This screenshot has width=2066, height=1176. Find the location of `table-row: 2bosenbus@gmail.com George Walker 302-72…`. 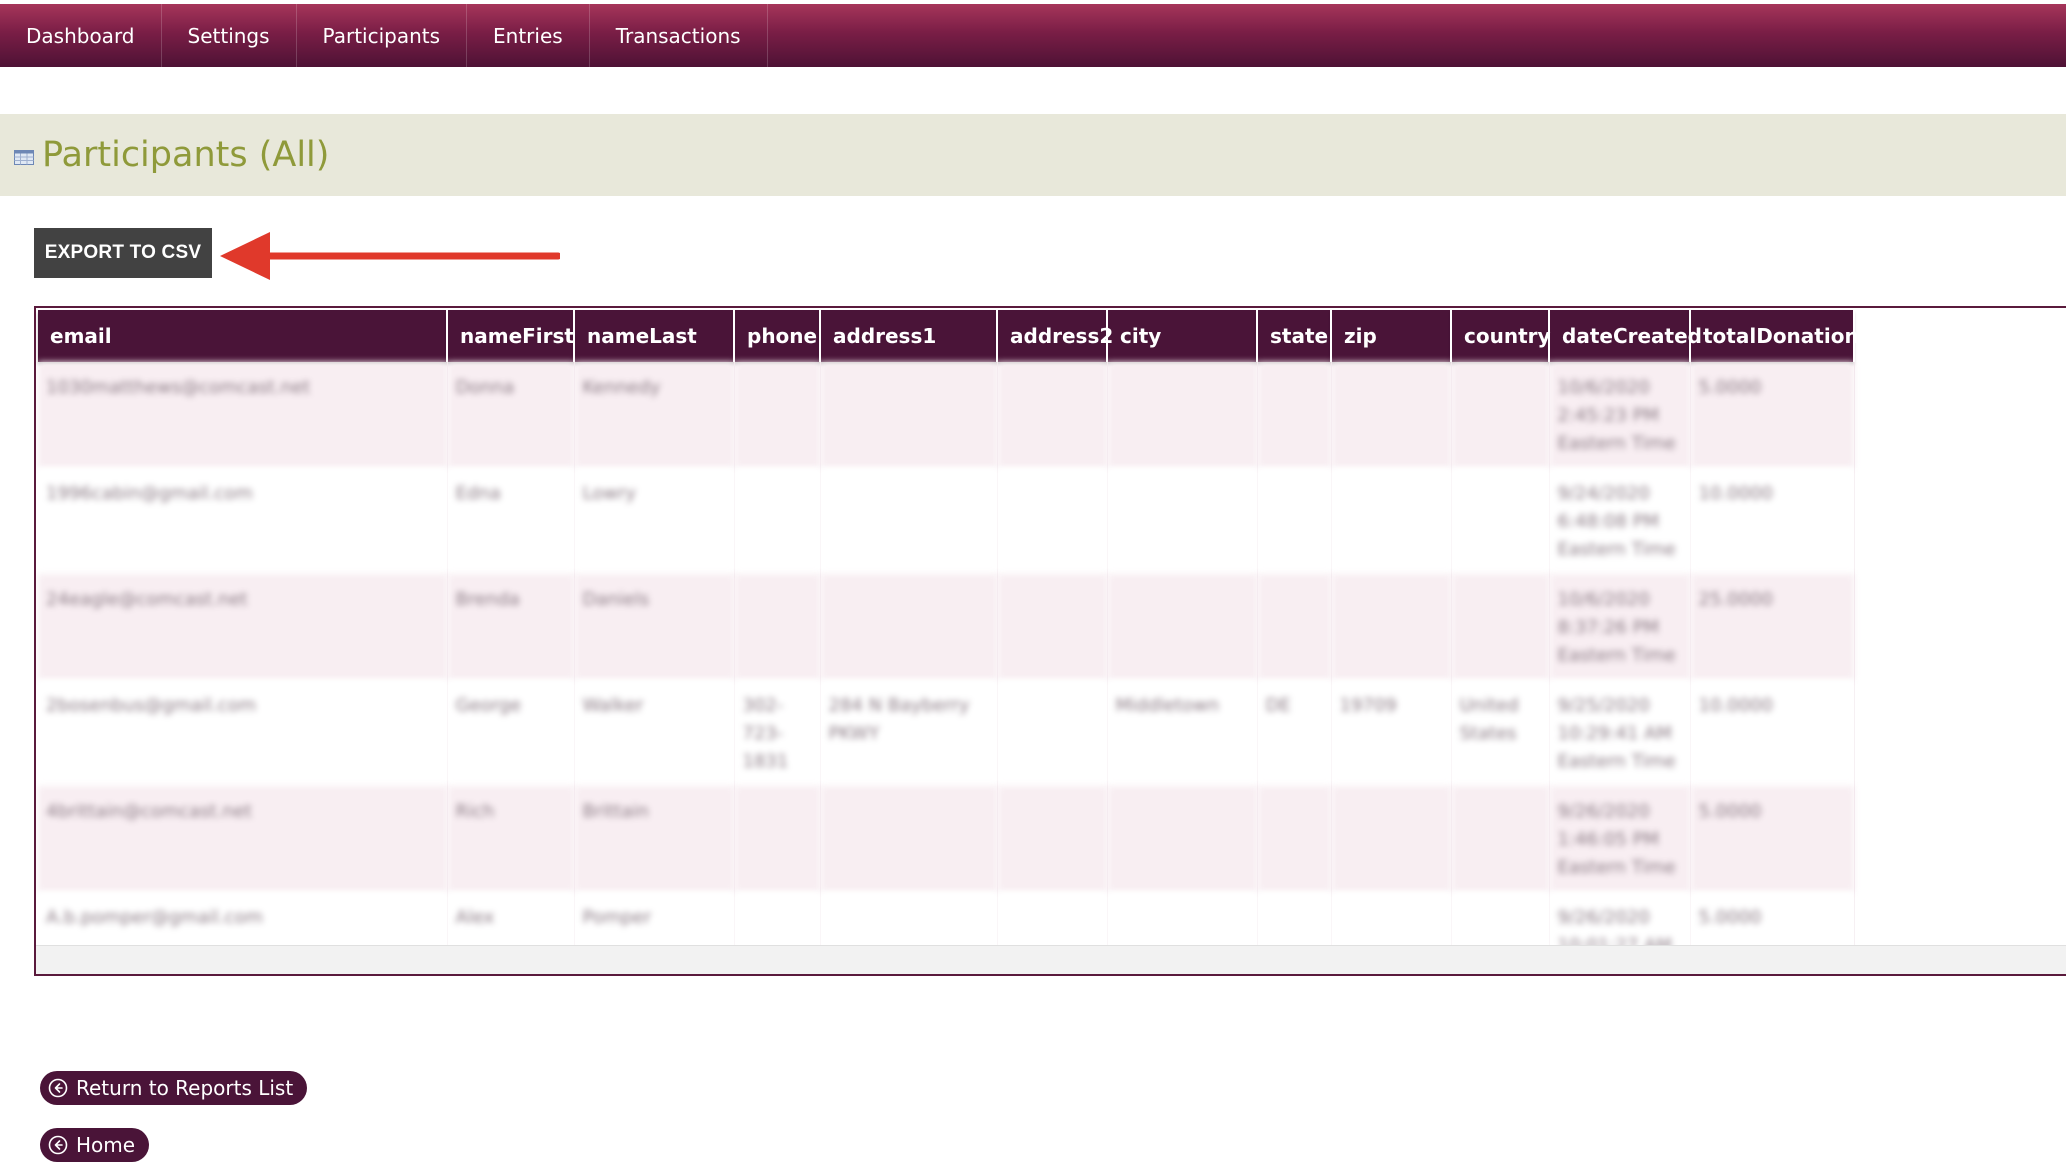

table-row: 2bosenbus@gmail.com George Walker 302-72… is located at coordinates (946, 733).